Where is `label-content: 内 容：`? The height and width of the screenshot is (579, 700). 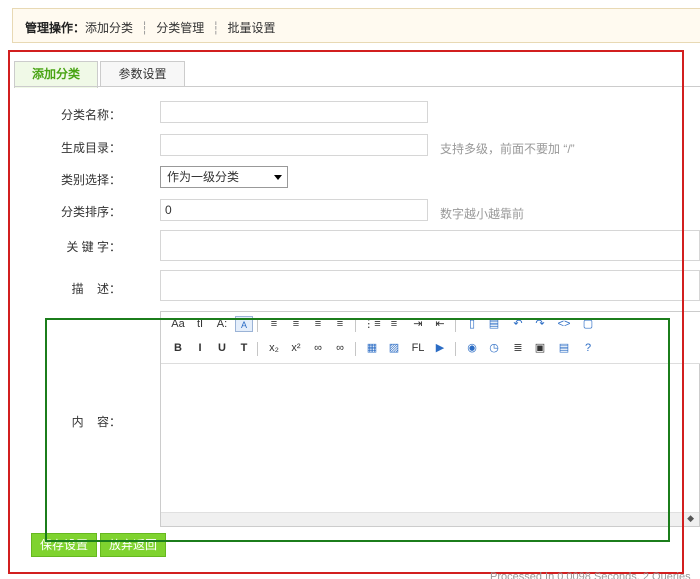 label-content: 内 容： is located at coordinates (96, 422).